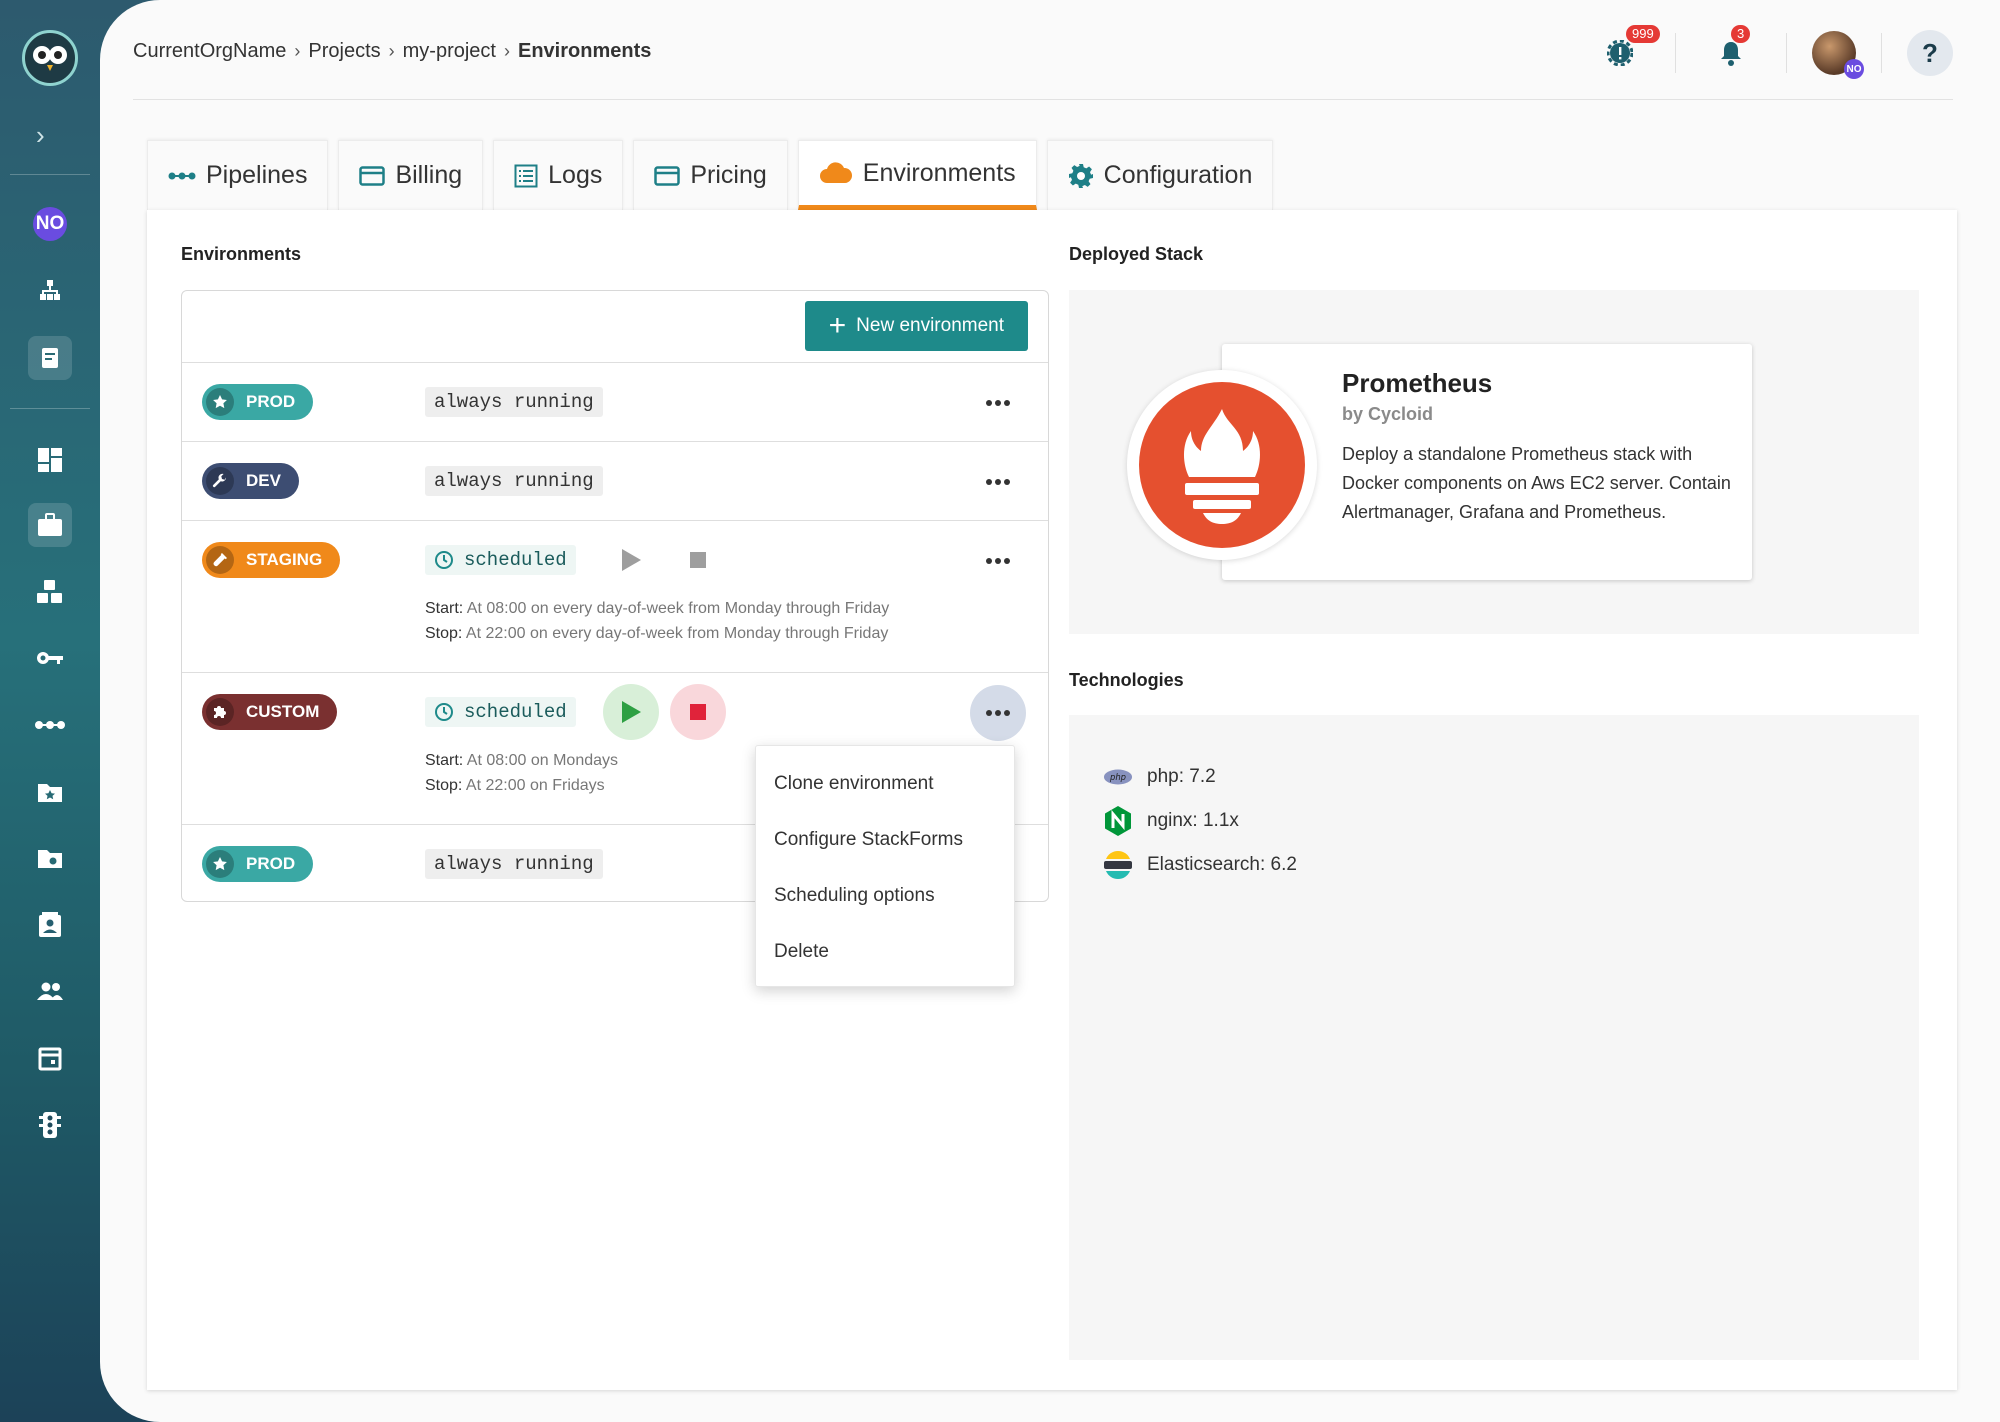  I want to click on events-badge: 999, so click(1643, 34).